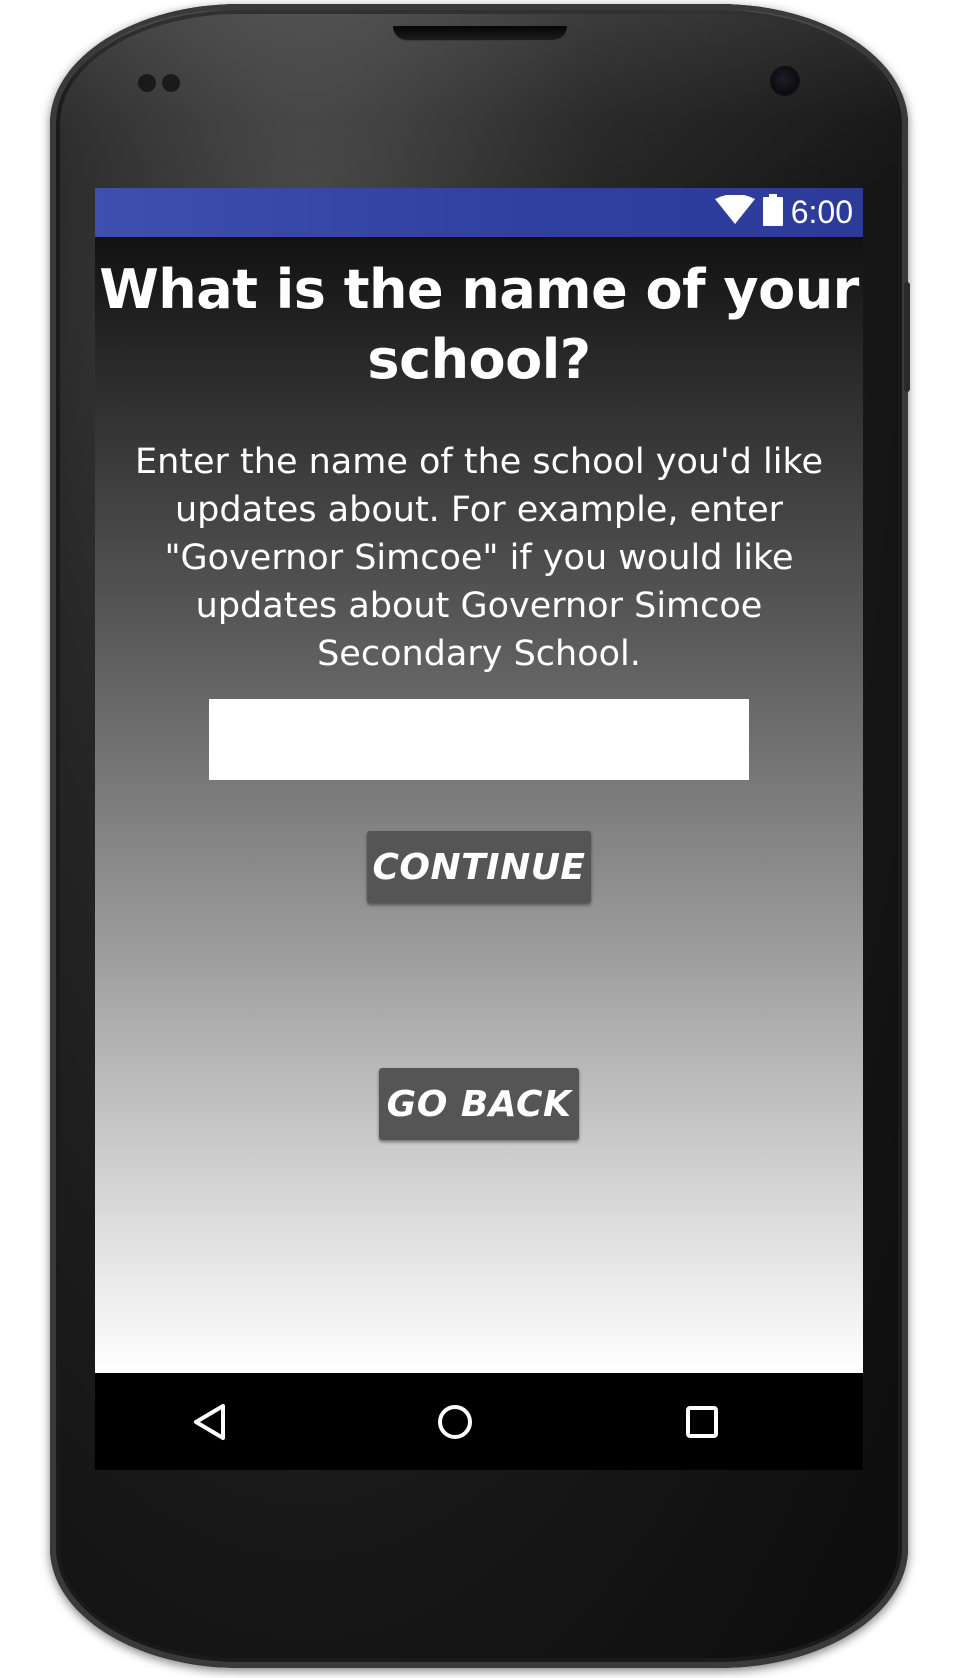 This screenshot has width=958, height=1678. I want to click on navigation-bar, so click(479, 1421).